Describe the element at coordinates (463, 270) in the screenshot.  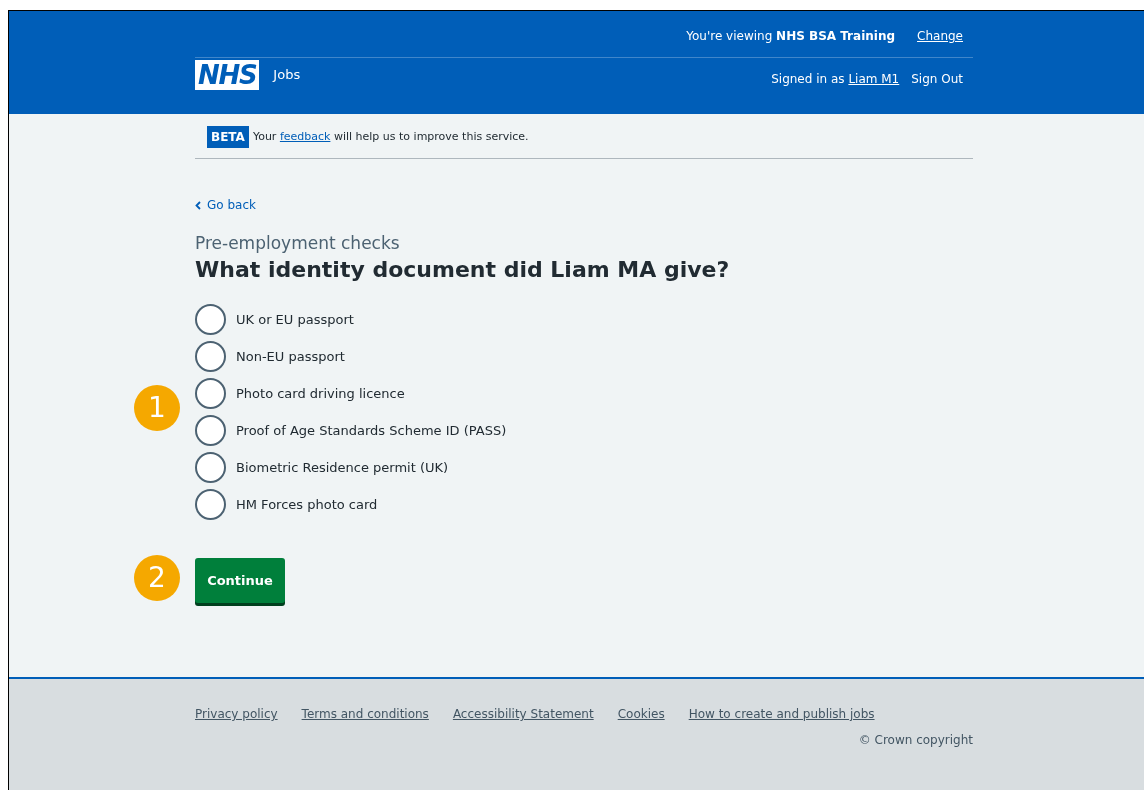
I see `page-heading: What identity document did Liam MA give?` at that location.